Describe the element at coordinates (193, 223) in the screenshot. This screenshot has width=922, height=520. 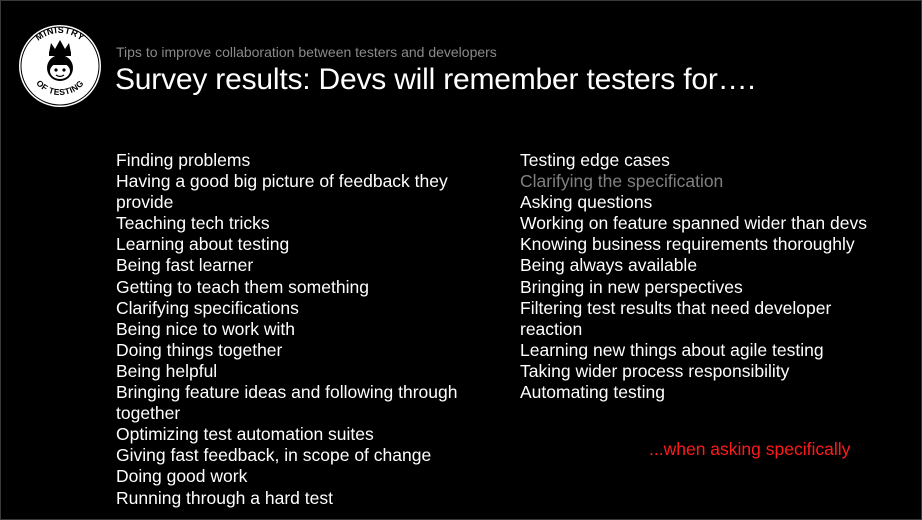
I see `list-item: Teaching tech tricks` at that location.